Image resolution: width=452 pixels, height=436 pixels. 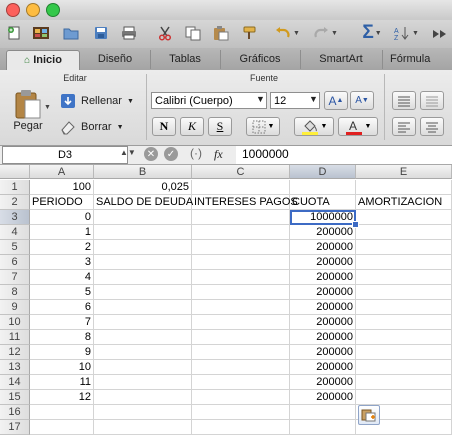 What do you see at coordinates (404, 277) in the screenshot?
I see `cell-e7` at bounding box center [404, 277].